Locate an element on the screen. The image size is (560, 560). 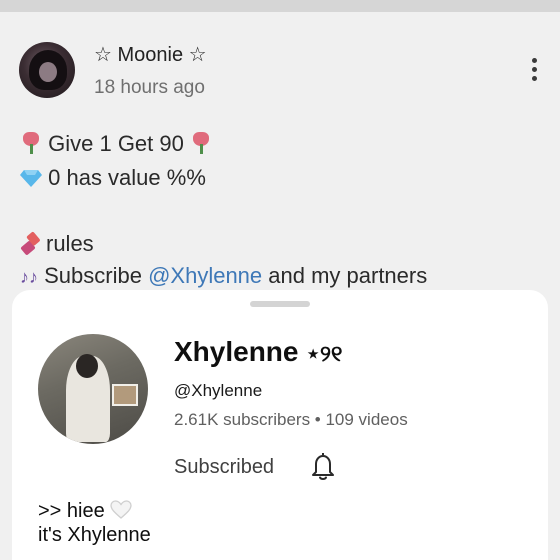
author-name: ☆ Moonie ☆ is located at coordinates (150, 54).